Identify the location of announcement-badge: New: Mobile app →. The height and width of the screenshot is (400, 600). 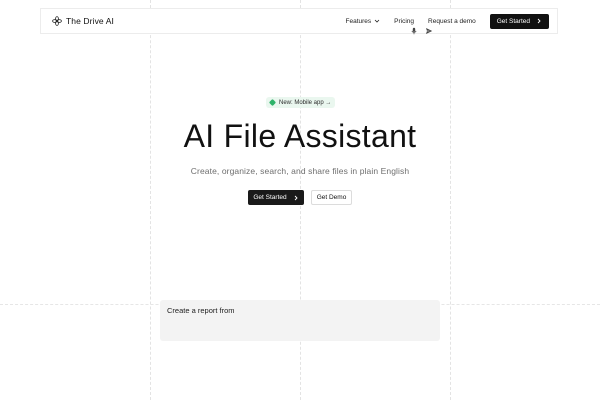
(301, 102).